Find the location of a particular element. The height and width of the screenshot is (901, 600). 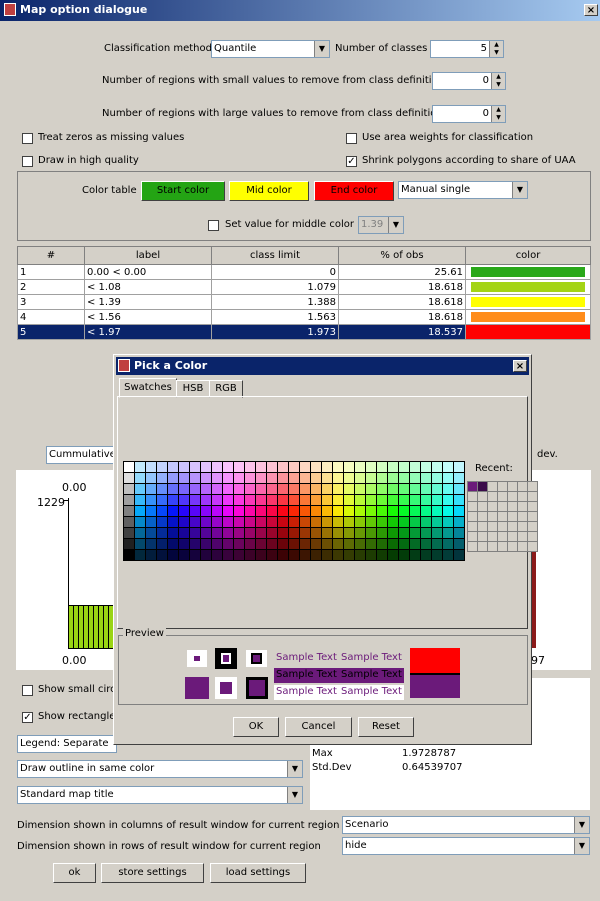

row-limit: 0 is located at coordinates (275, 272).